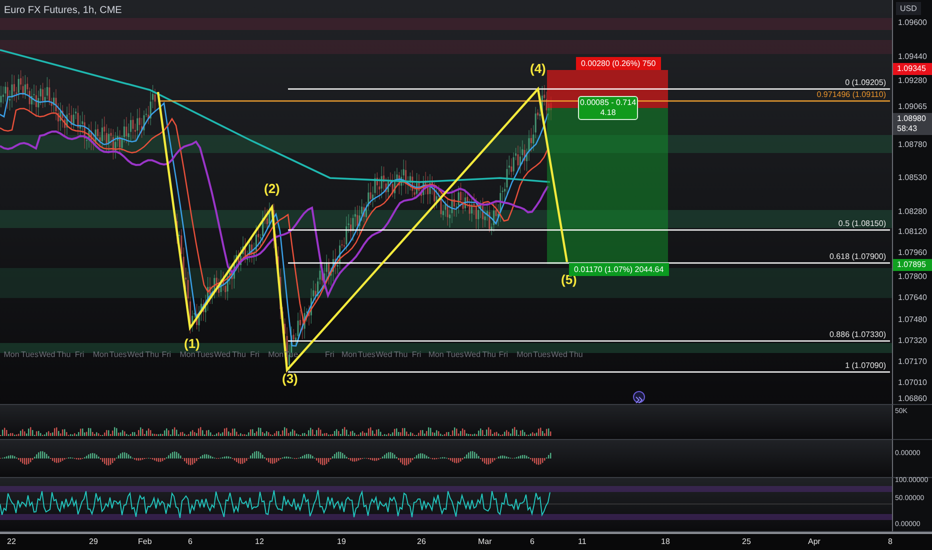 This screenshot has height=550, width=932. I want to click on risk-label: 0.00280 (0.26%) 750, so click(618, 63).